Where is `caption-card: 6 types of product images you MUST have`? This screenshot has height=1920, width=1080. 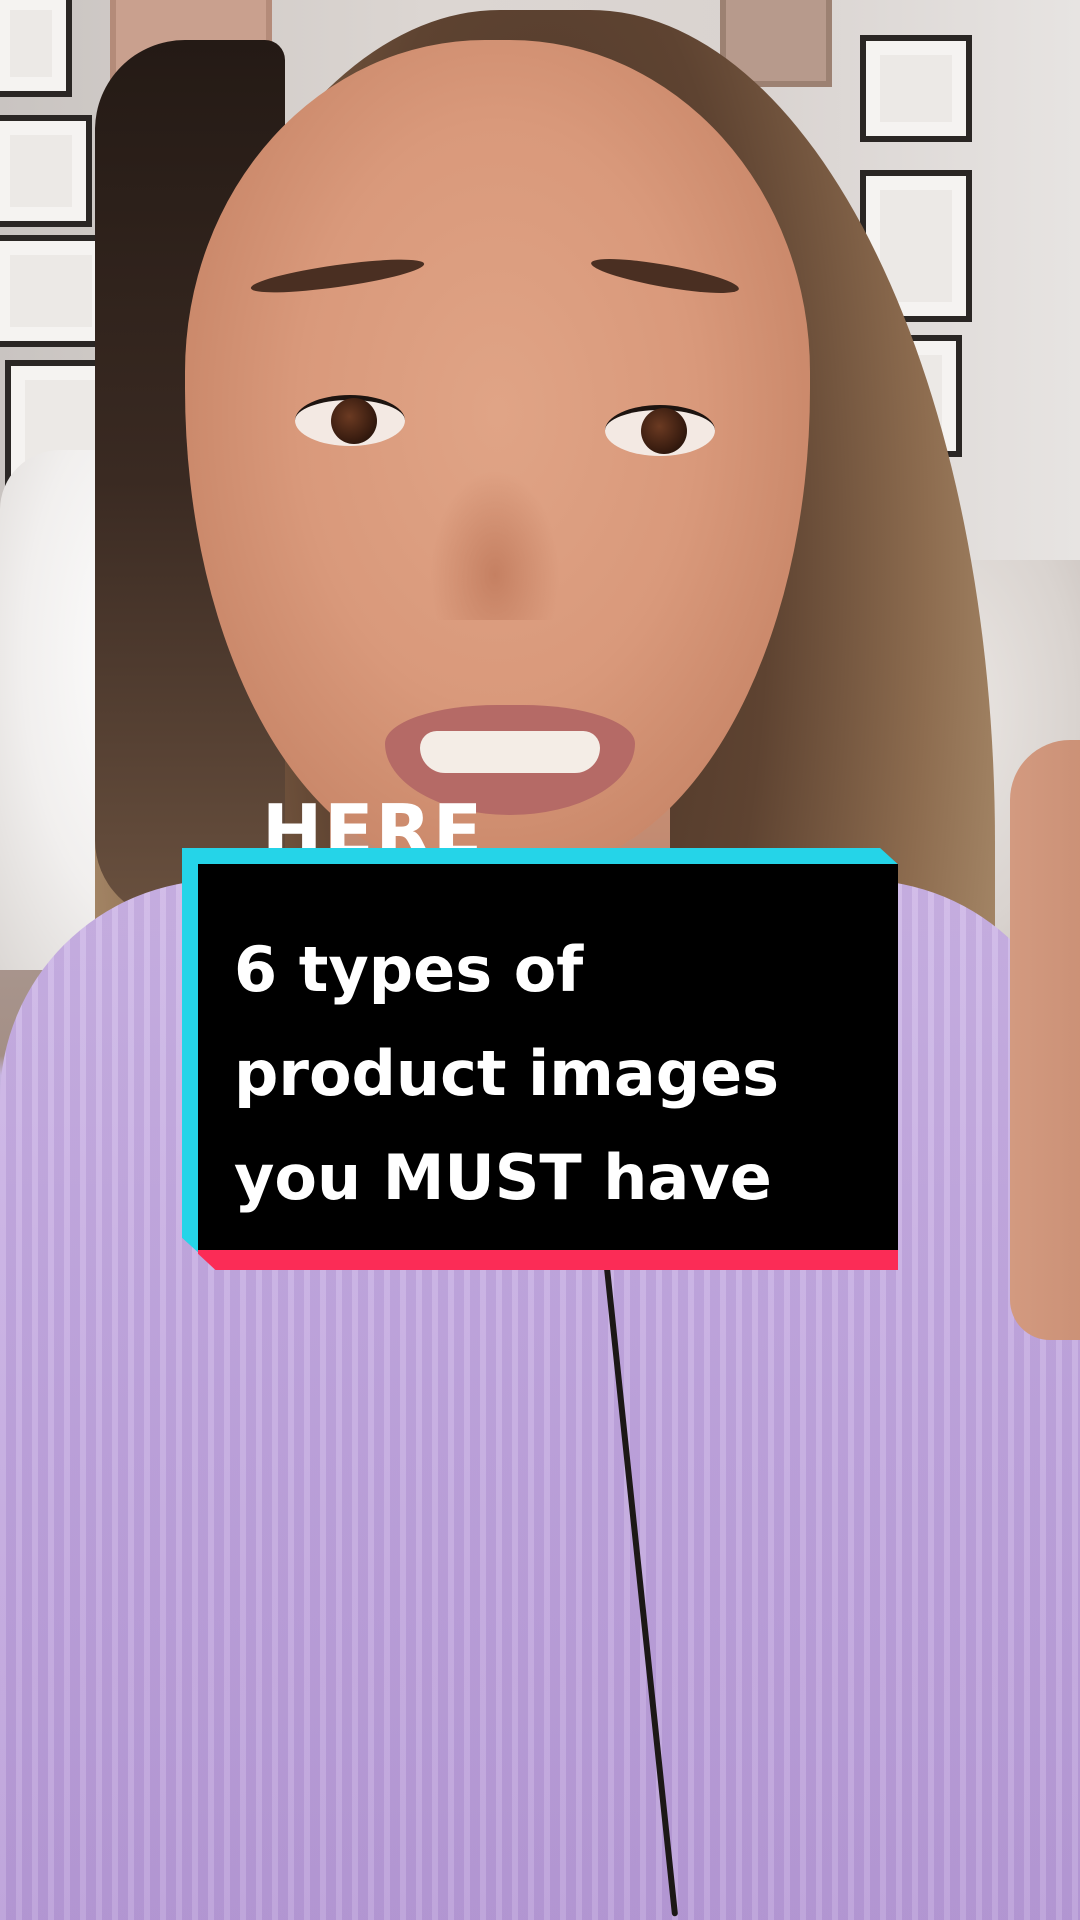
caption-card: 6 types of product images you MUST have is located at coordinates (540, 1059).